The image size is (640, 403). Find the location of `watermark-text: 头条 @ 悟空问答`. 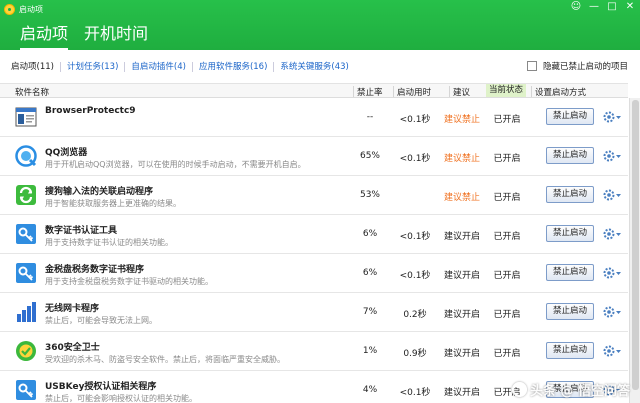

watermark-text: 头条 @ 悟空问答 is located at coordinates (579, 391).